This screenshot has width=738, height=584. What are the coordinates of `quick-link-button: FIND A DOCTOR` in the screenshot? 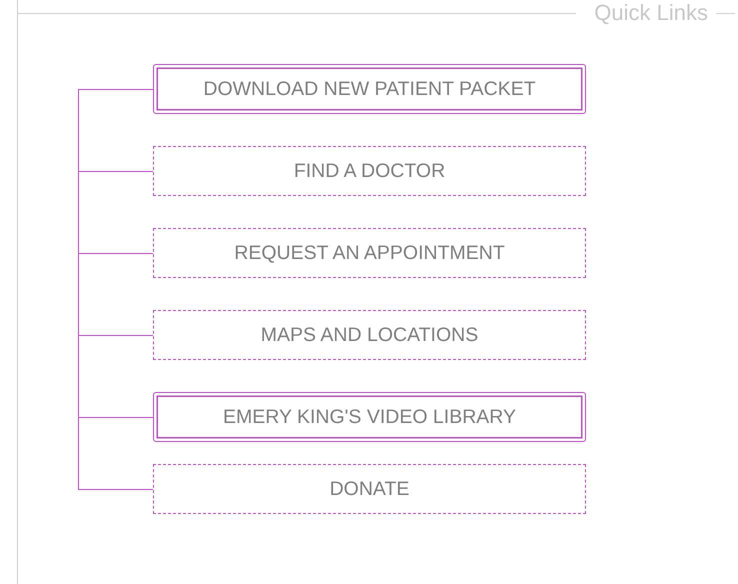 It's located at (369, 171).